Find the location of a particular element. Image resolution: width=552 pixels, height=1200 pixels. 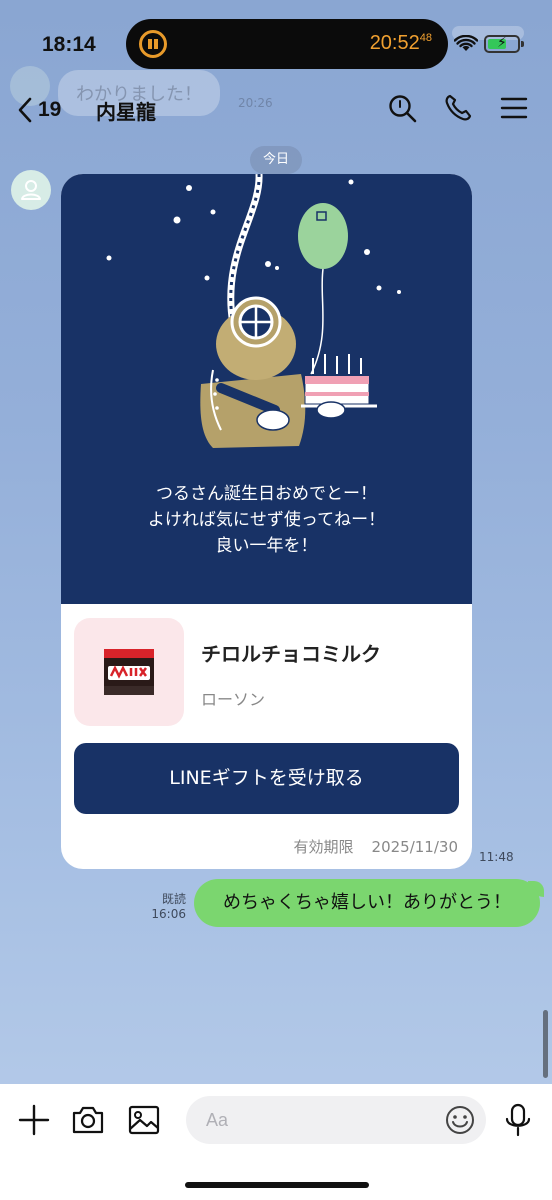

product-name: チロルチョコミルク is located at coordinates (291, 654).